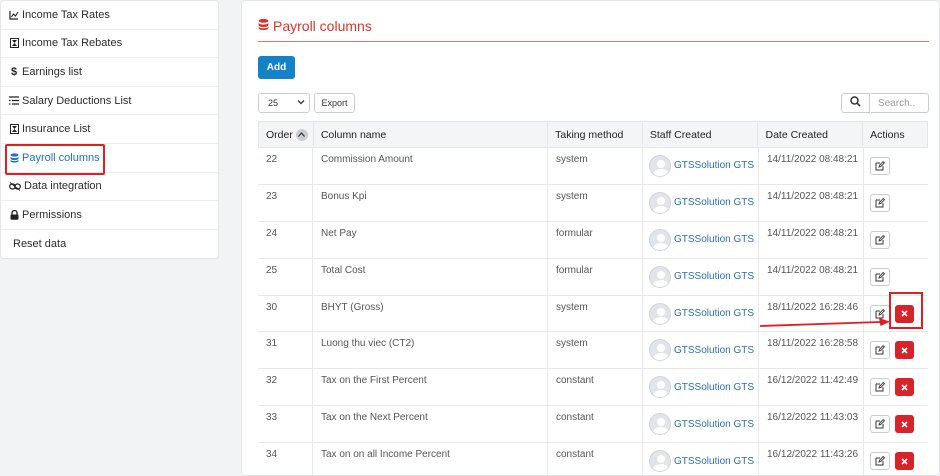 Image resolution: width=940 pixels, height=476 pixels. What do you see at coordinates (285, 166) in the screenshot?
I see `cell-order: 22` at bounding box center [285, 166].